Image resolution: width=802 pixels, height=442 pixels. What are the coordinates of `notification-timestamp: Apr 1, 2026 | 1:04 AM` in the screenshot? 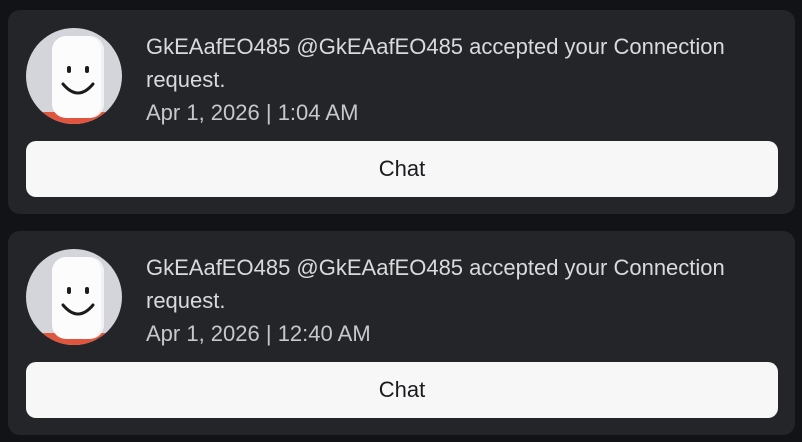 It's located at (252, 112).